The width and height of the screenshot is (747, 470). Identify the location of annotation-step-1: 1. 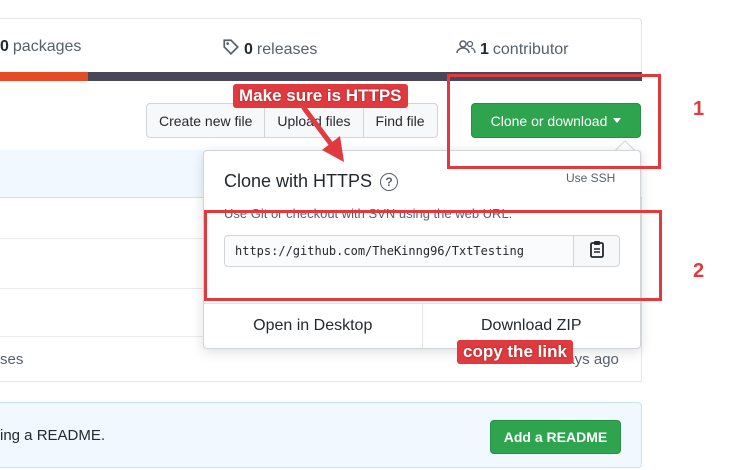
(699, 109).